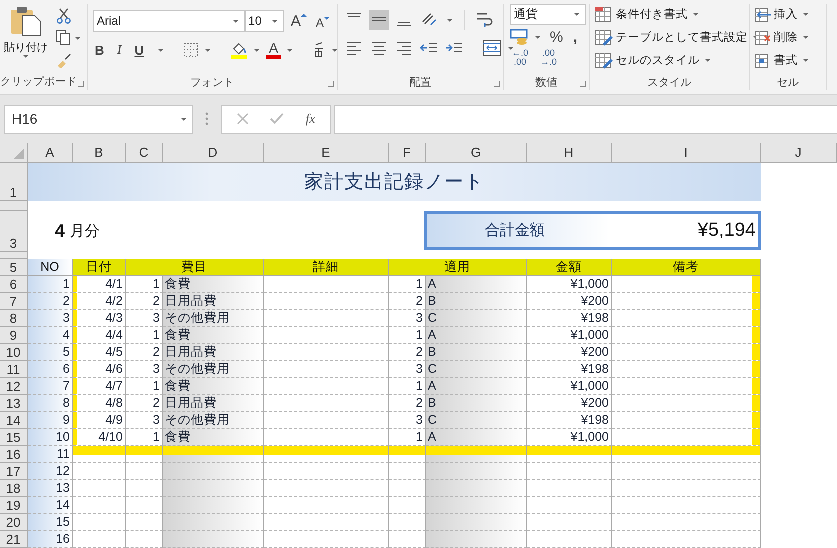 This screenshot has width=837, height=548. What do you see at coordinates (50, 284) in the screenshot?
I see `table-cell: 1` at bounding box center [50, 284].